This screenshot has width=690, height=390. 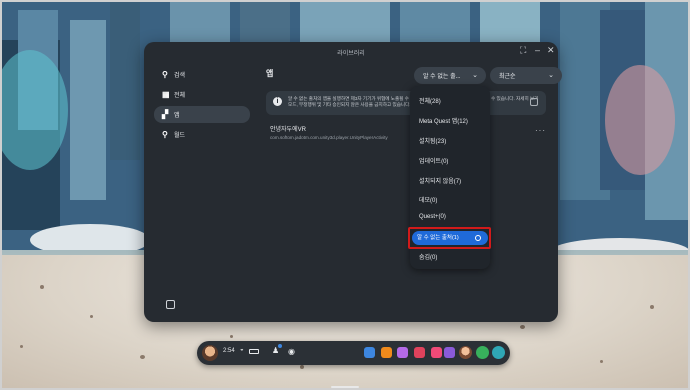 What do you see at coordinates (498, 352) in the screenshot?
I see `library-icon` at bounding box center [498, 352].